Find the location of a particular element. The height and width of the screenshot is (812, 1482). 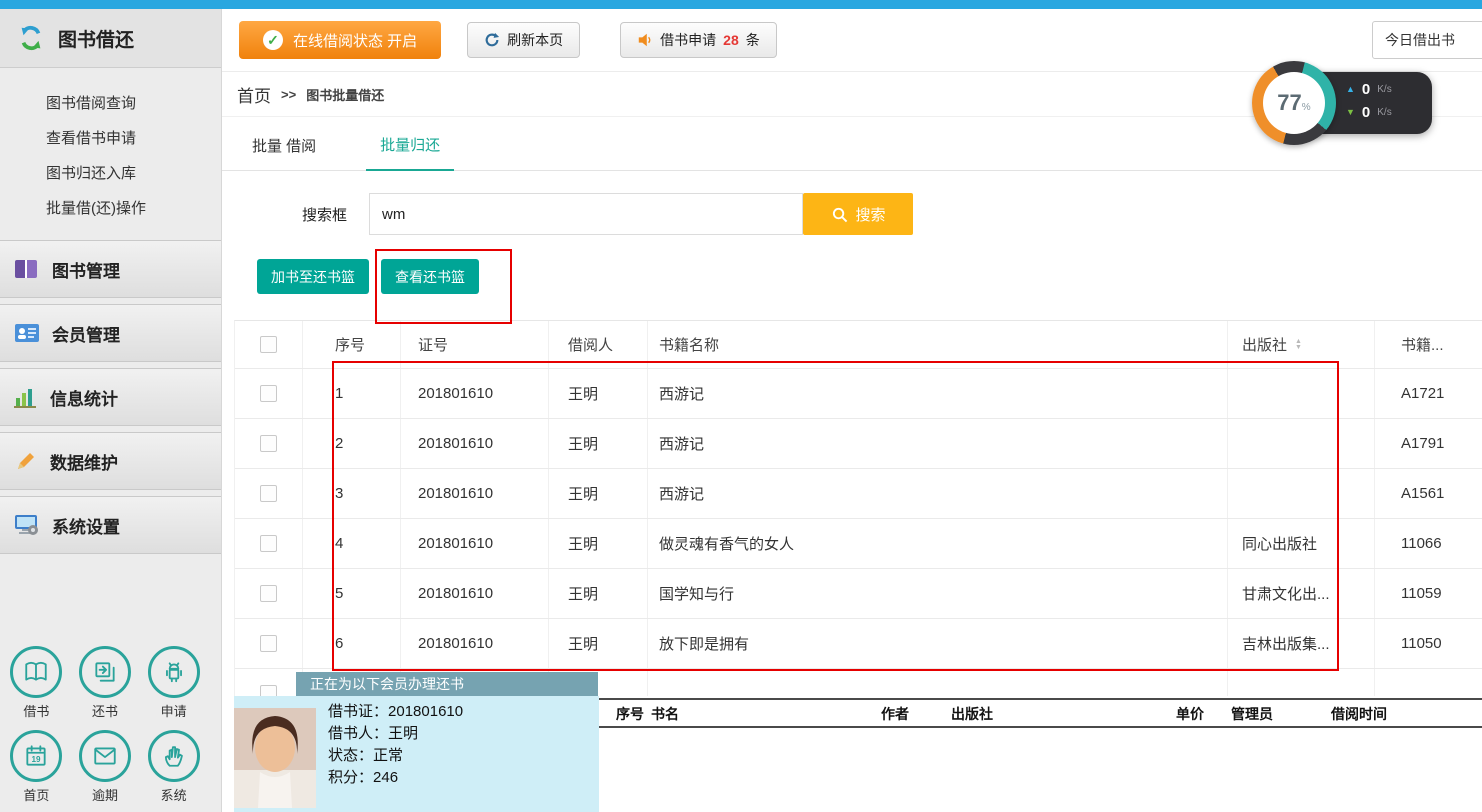

borrow-book-icon is located at coordinates (36, 672).